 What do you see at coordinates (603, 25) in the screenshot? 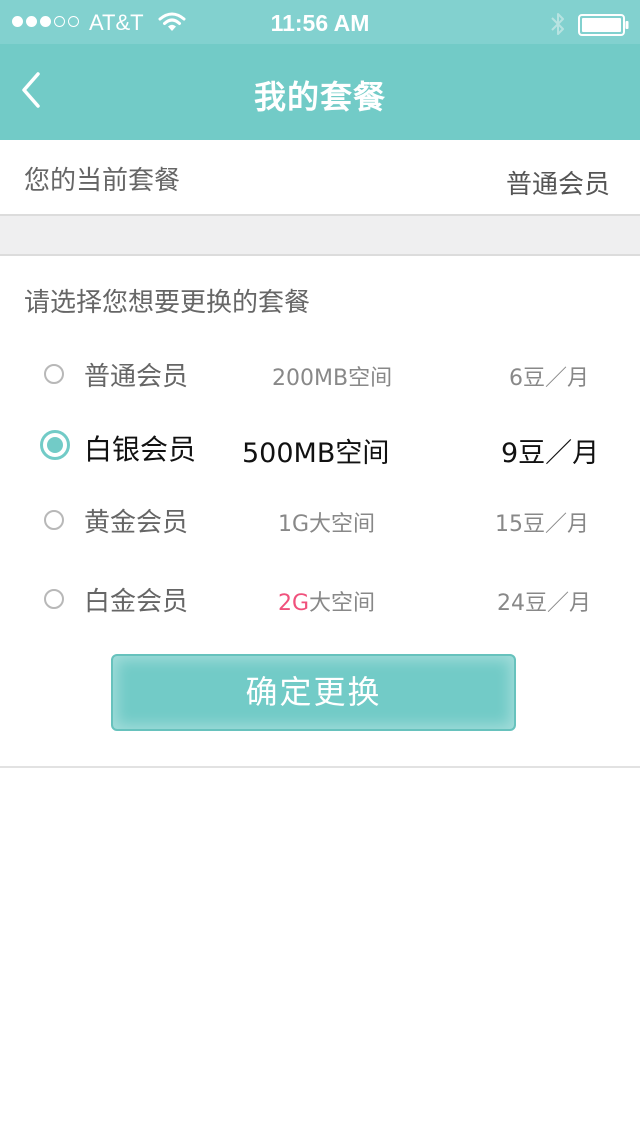
I see `battery-icon` at bounding box center [603, 25].